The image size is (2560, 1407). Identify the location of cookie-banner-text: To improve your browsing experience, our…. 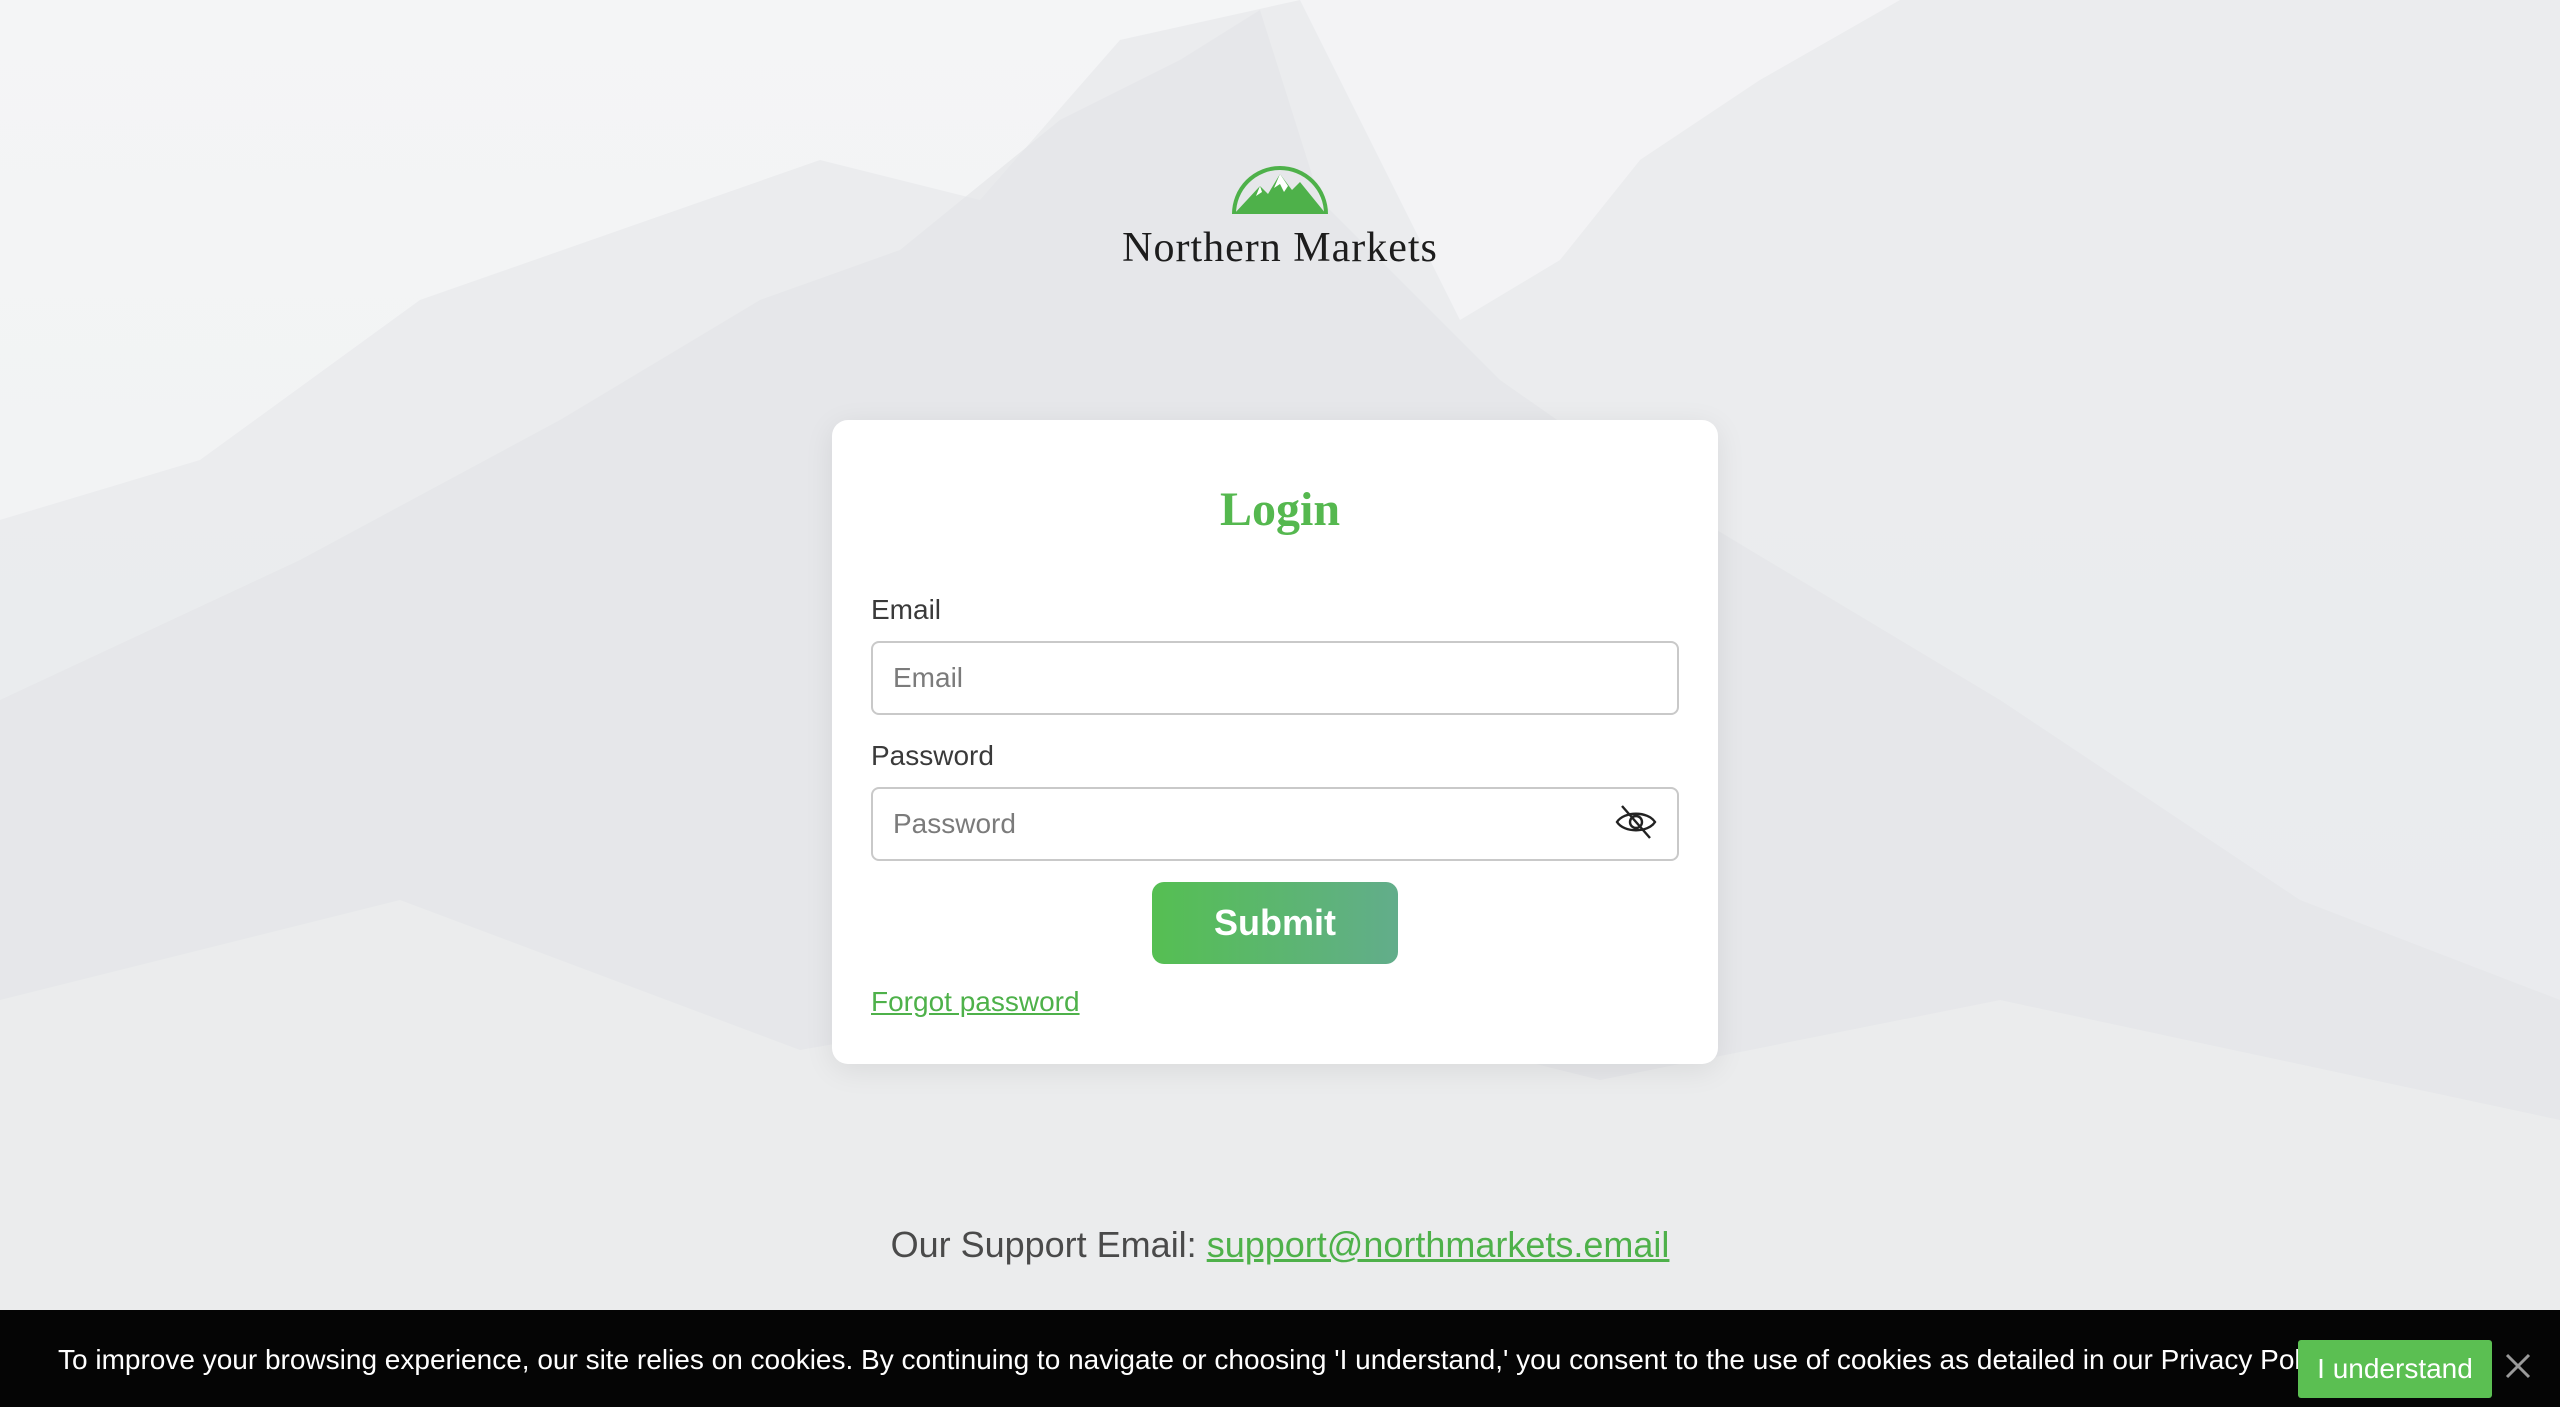
(1199, 1359).